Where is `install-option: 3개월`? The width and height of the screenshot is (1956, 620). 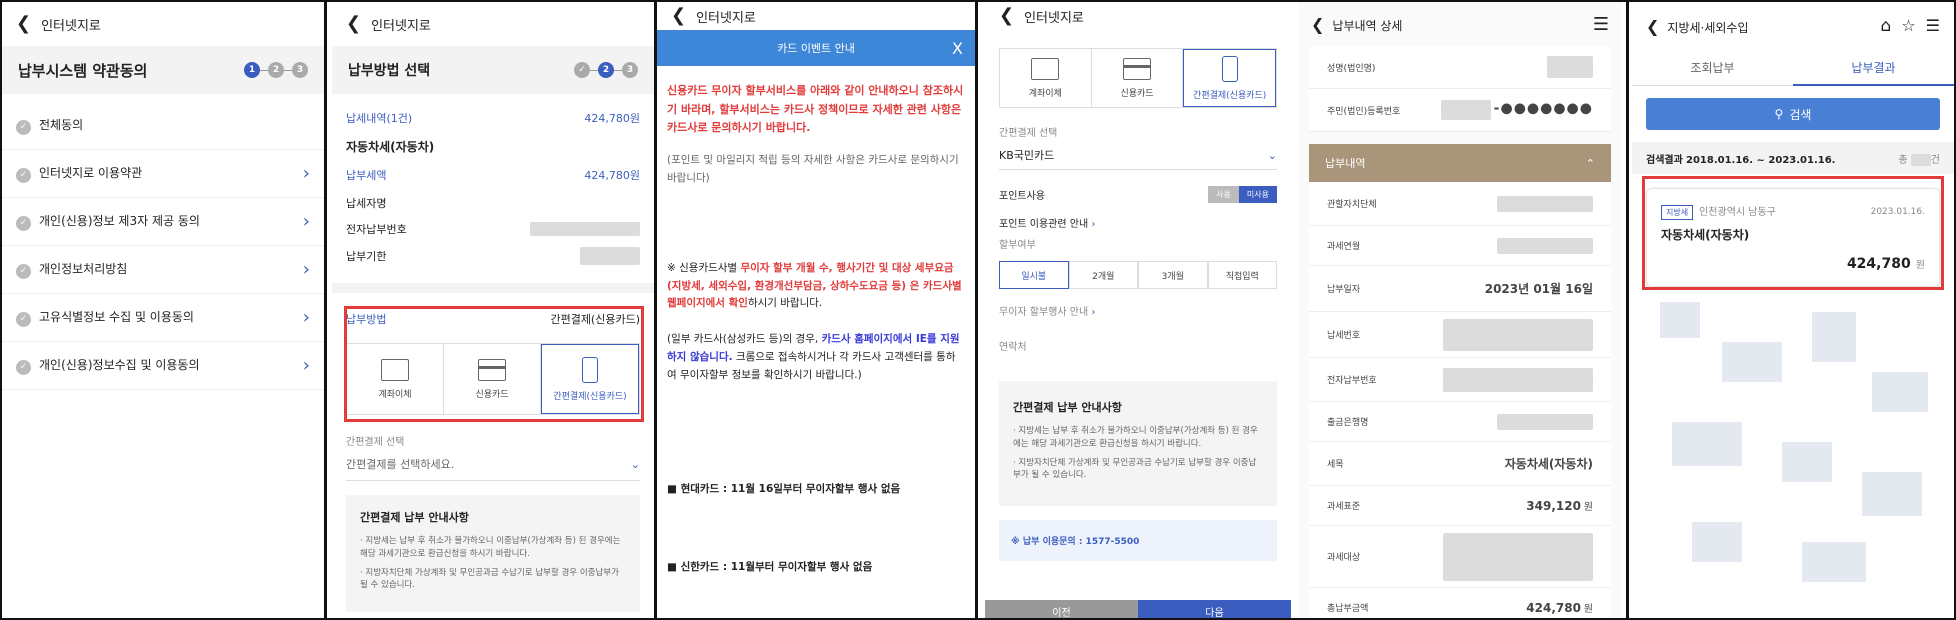 install-option: 3개월 is located at coordinates (1173, 275).